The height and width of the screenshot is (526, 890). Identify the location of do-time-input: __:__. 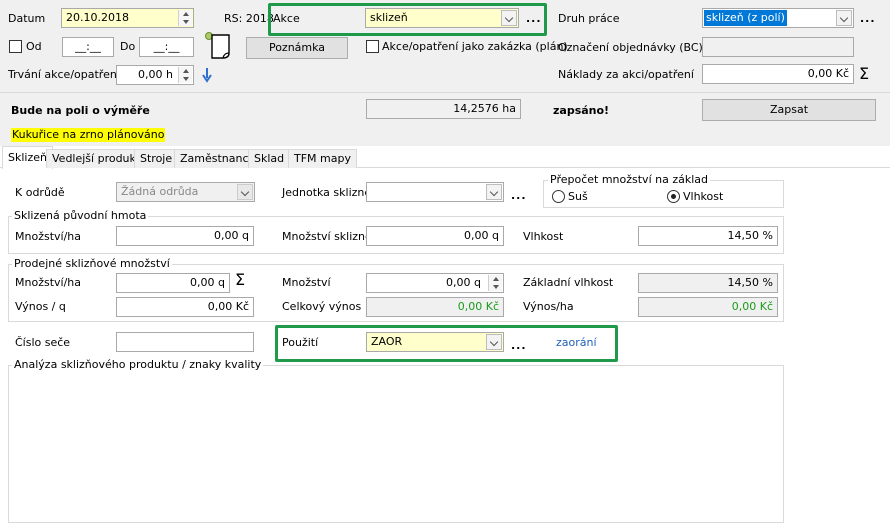
(166, 47).